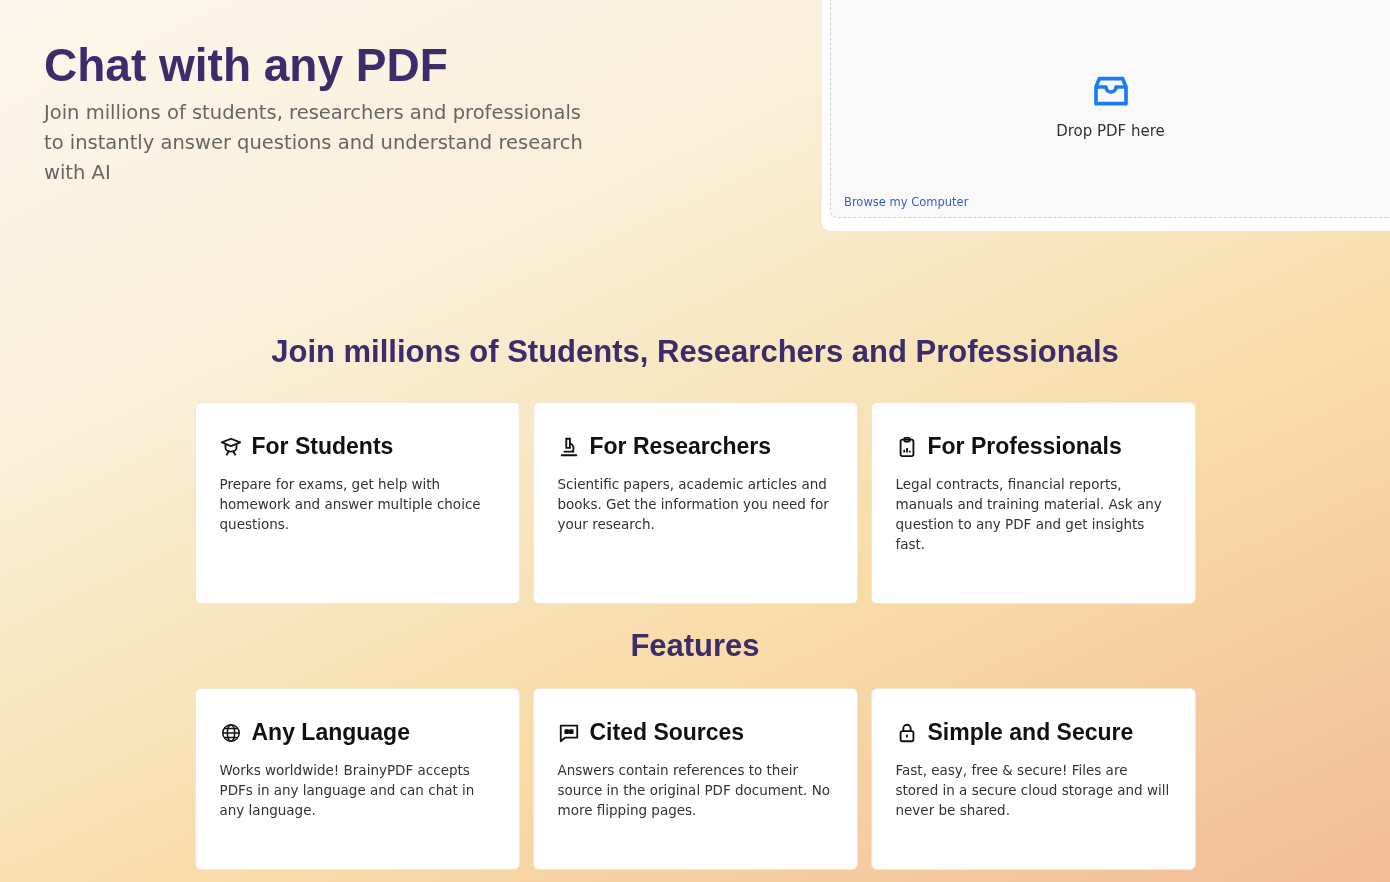 This screenshot has height=882, width=1390. Describe the element at coordinates (1029, 514) in the screenshot. I see `card-text: Legal contracts, financial reports, manuals and training material. Ask any question to any PDF and get insights fast.` at that location.